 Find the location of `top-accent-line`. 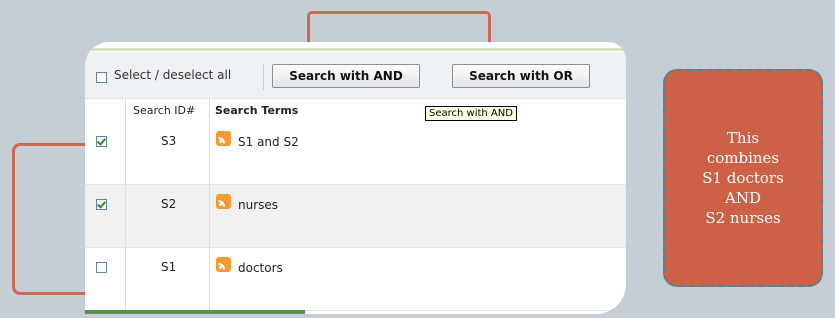

top-accent-line is located at coordinates (355, 49).